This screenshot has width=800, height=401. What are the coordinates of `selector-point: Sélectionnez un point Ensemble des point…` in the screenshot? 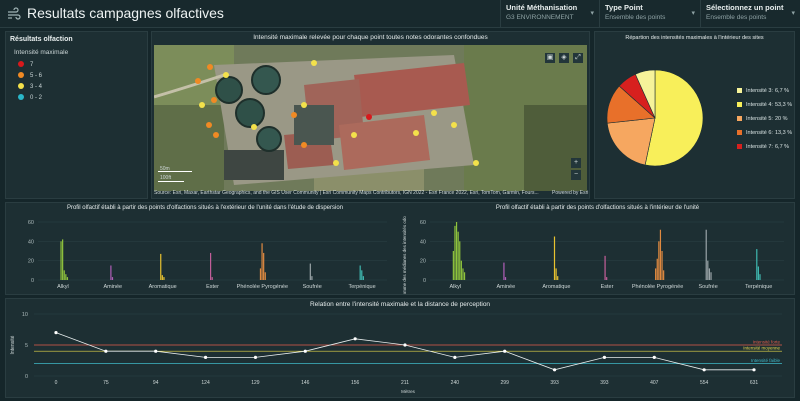 It's located at (750, 13).